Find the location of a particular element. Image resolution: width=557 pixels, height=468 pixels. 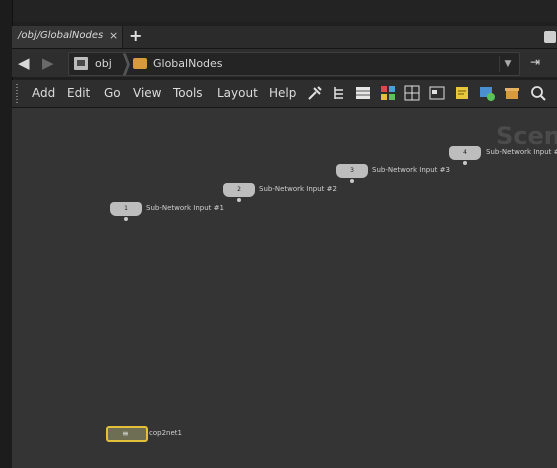

subnet-input-node-2: 2 is located at coordinates (239, 190).